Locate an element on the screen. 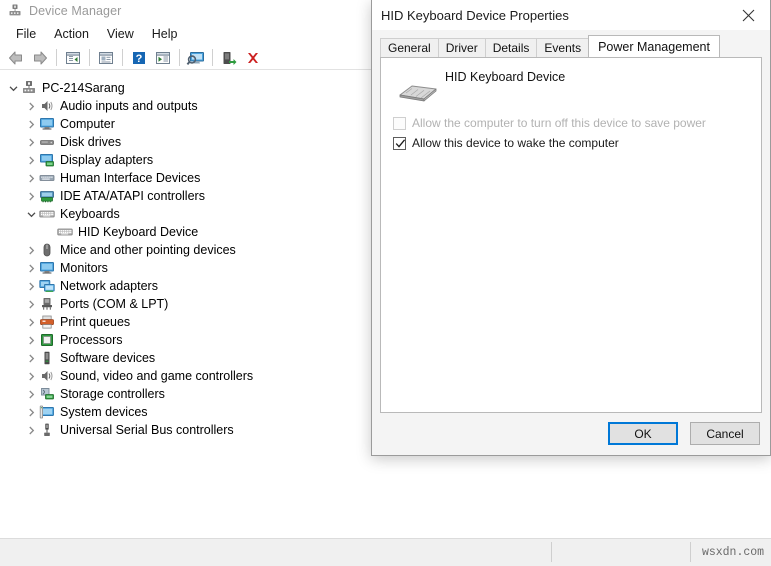  device-name: HID Keyboard Device is located at coordinates (505, 77).